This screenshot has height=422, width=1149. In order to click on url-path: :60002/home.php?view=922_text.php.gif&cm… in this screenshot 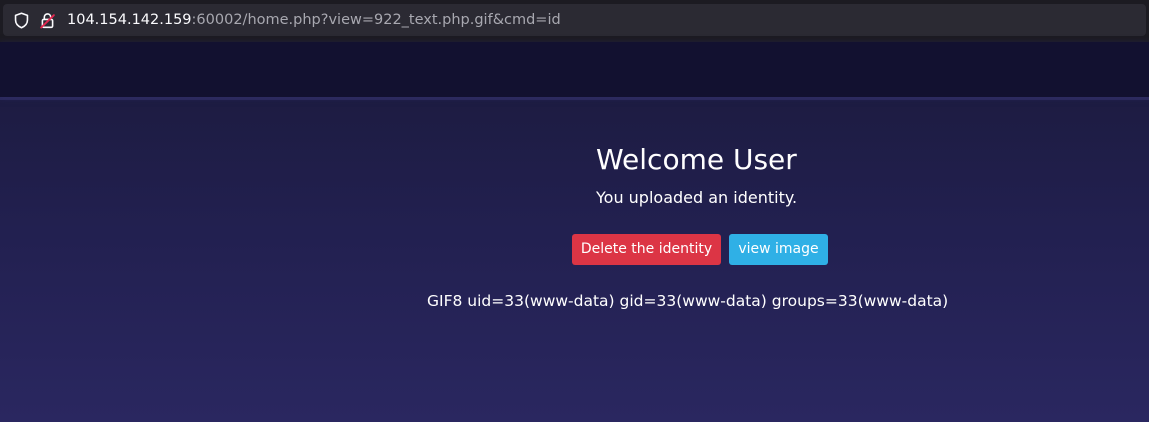, I will do `click(376, 20)`.